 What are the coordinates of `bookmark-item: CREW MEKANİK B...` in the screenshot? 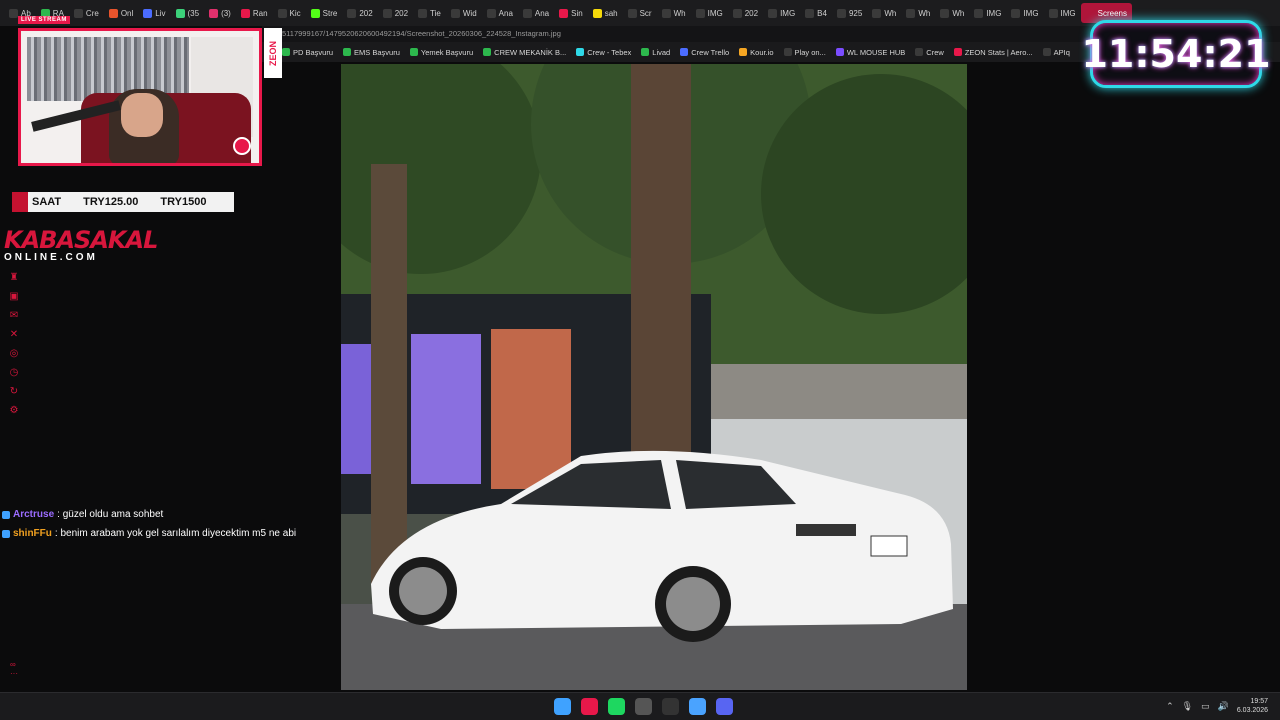 It's located at (524, 52).